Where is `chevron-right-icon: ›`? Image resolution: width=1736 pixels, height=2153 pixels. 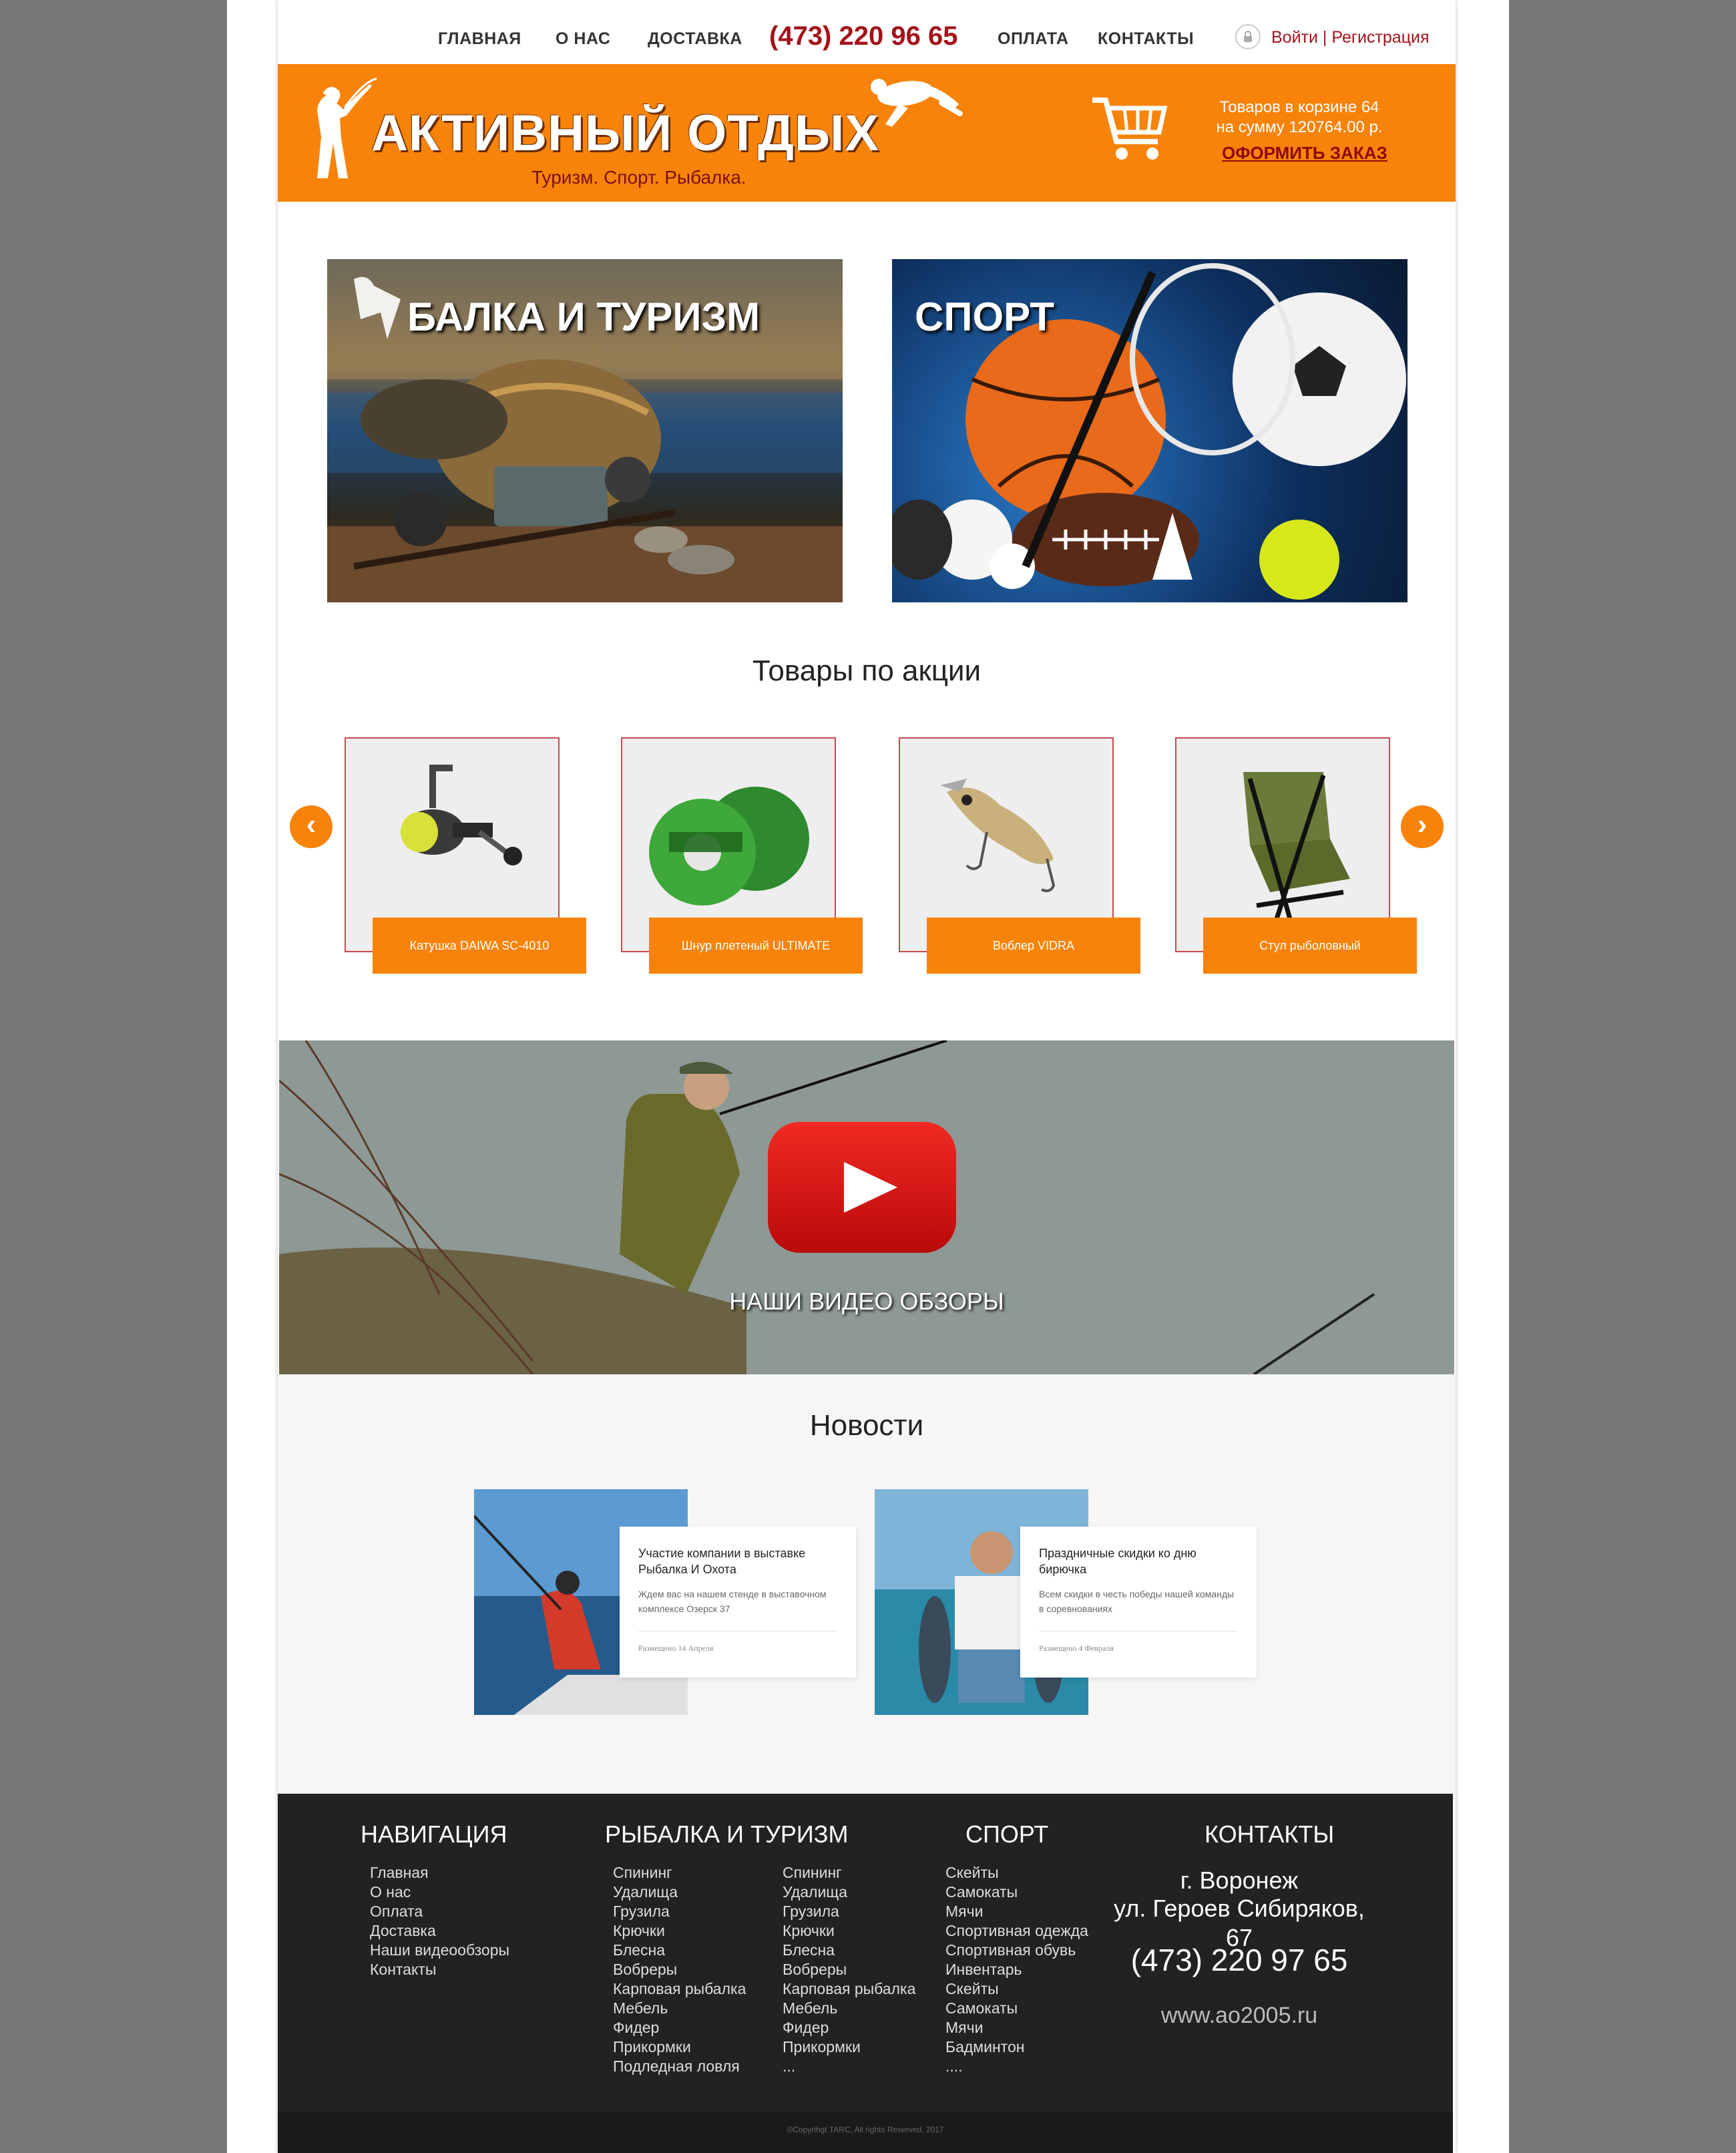
chevron-right-icon: › is located at coordinates (1423, 825).